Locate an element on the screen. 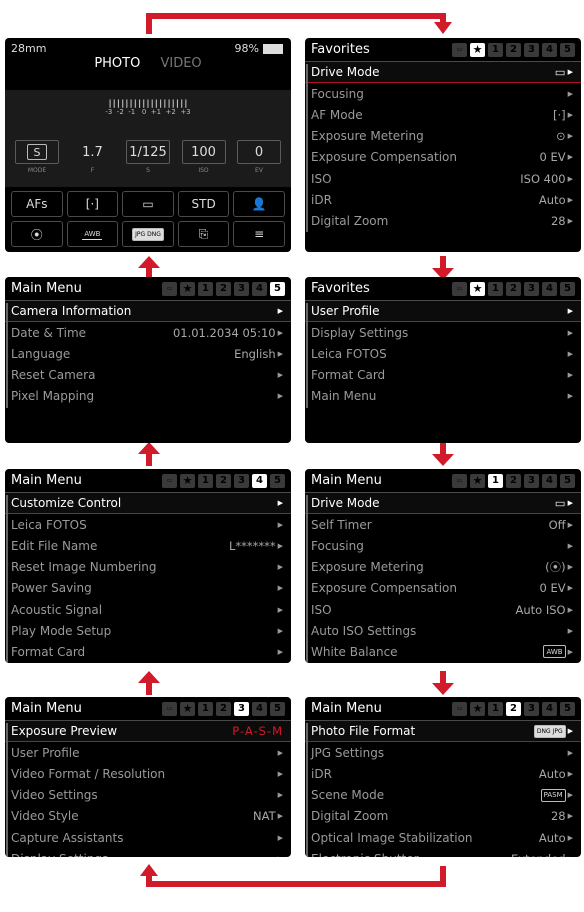  param-ev: 0 EV is located at coordinates (259, 157).